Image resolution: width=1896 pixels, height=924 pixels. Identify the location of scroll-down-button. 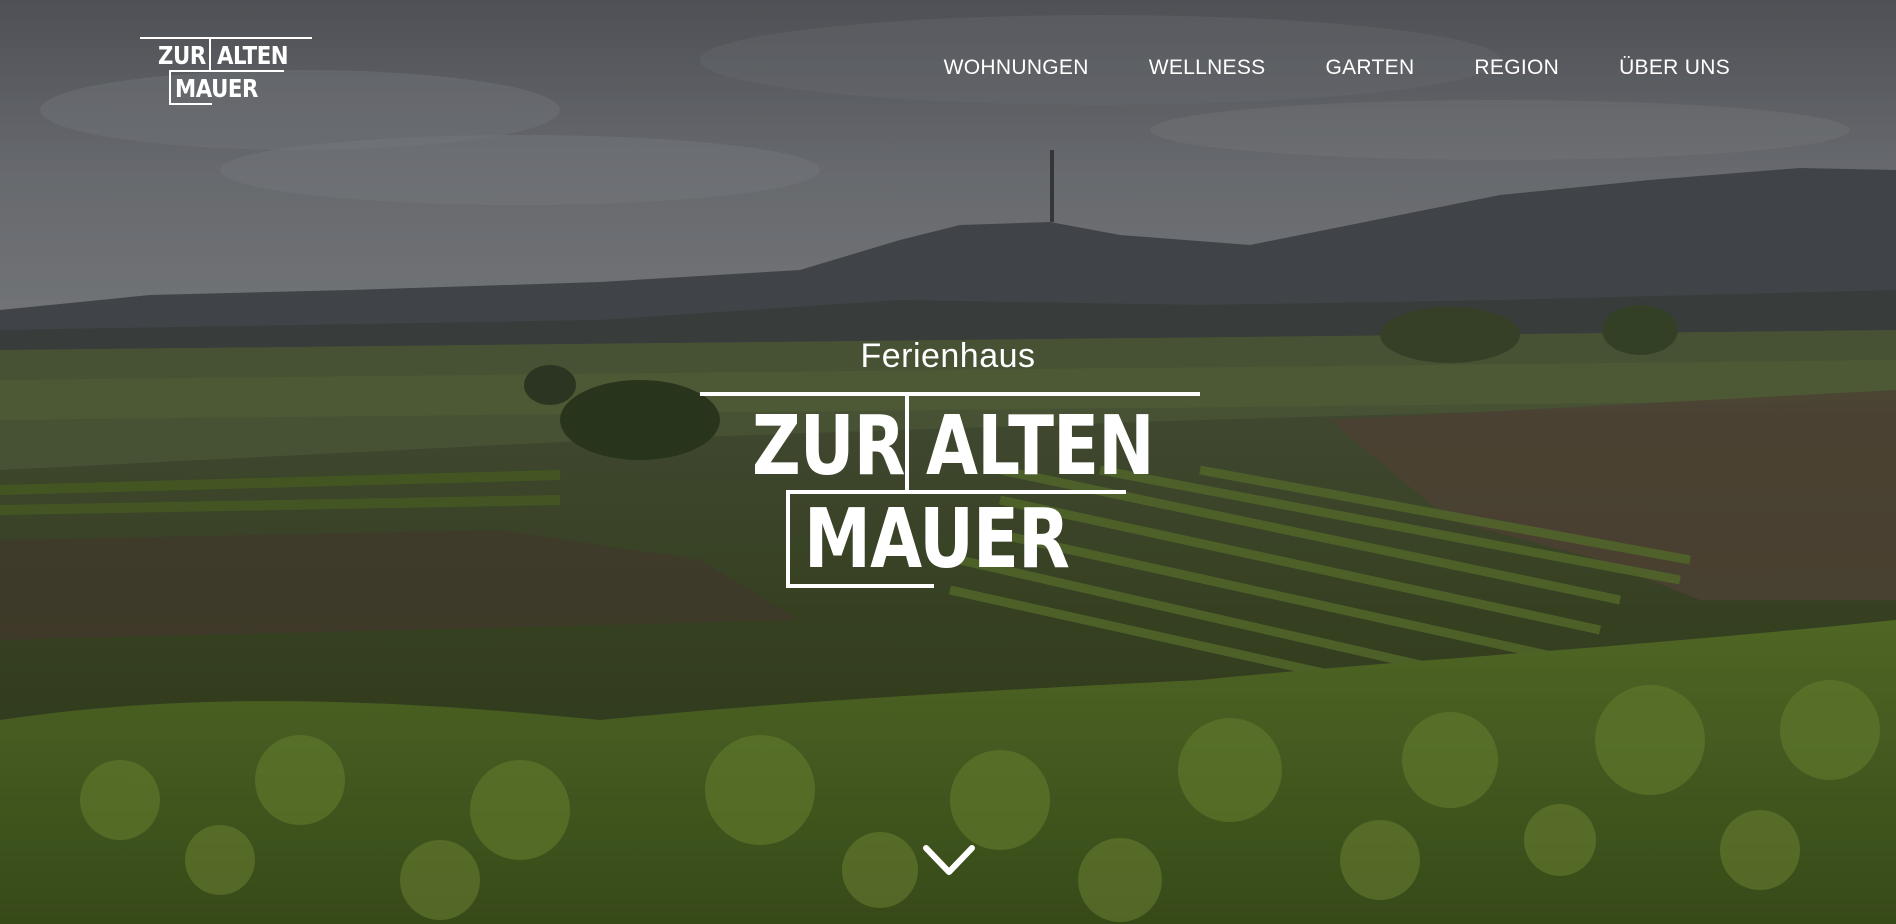
(949, 860).